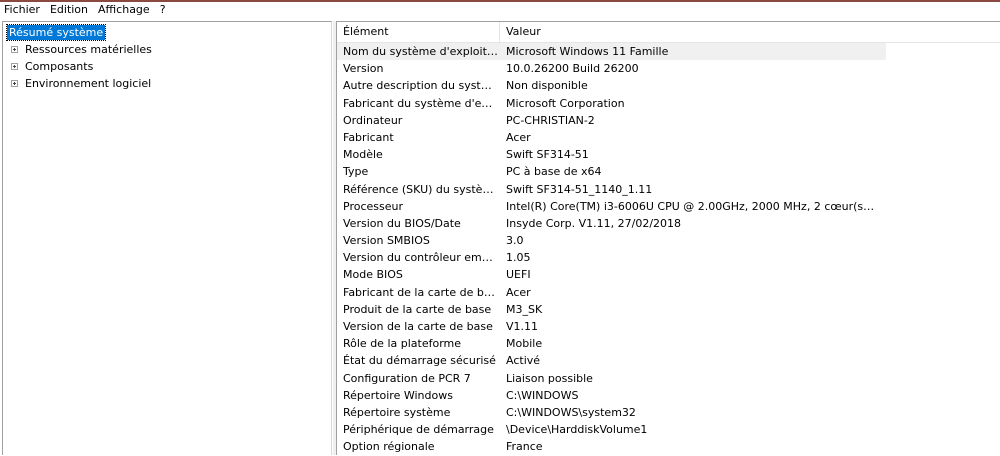  I want to click on row-value-cell: France, so click(524, 447).